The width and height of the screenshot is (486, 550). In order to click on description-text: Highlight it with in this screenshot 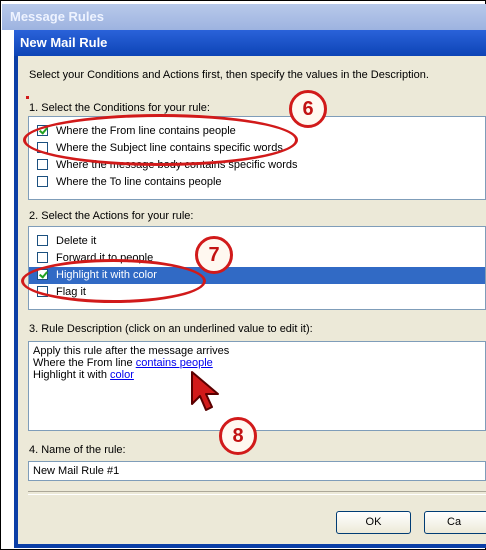, I will do `click(72, 375)`.